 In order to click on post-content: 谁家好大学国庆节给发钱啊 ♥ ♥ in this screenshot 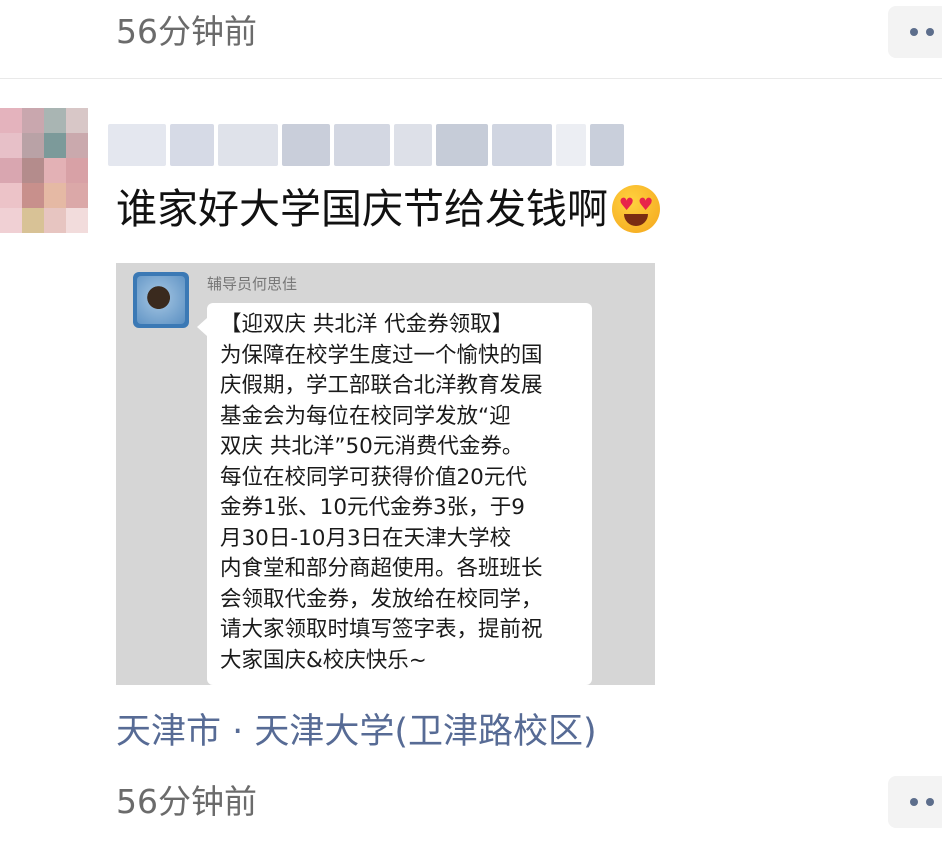, I will do `click(388, 209)`.